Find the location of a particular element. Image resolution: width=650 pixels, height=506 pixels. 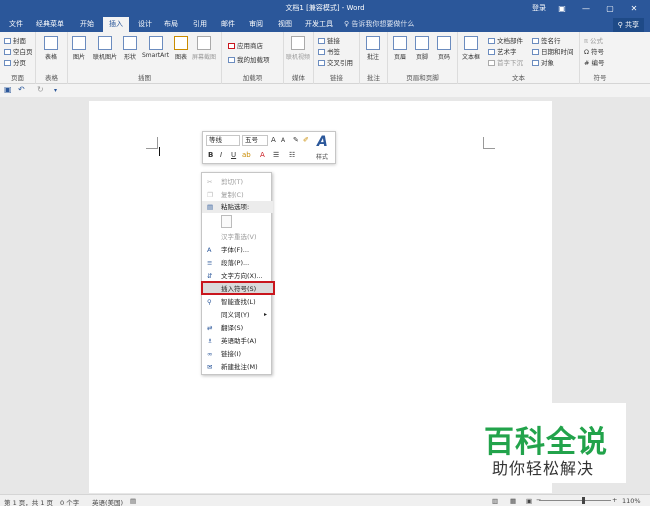

zoom-slider-handle is located at coordinates (583, 500).